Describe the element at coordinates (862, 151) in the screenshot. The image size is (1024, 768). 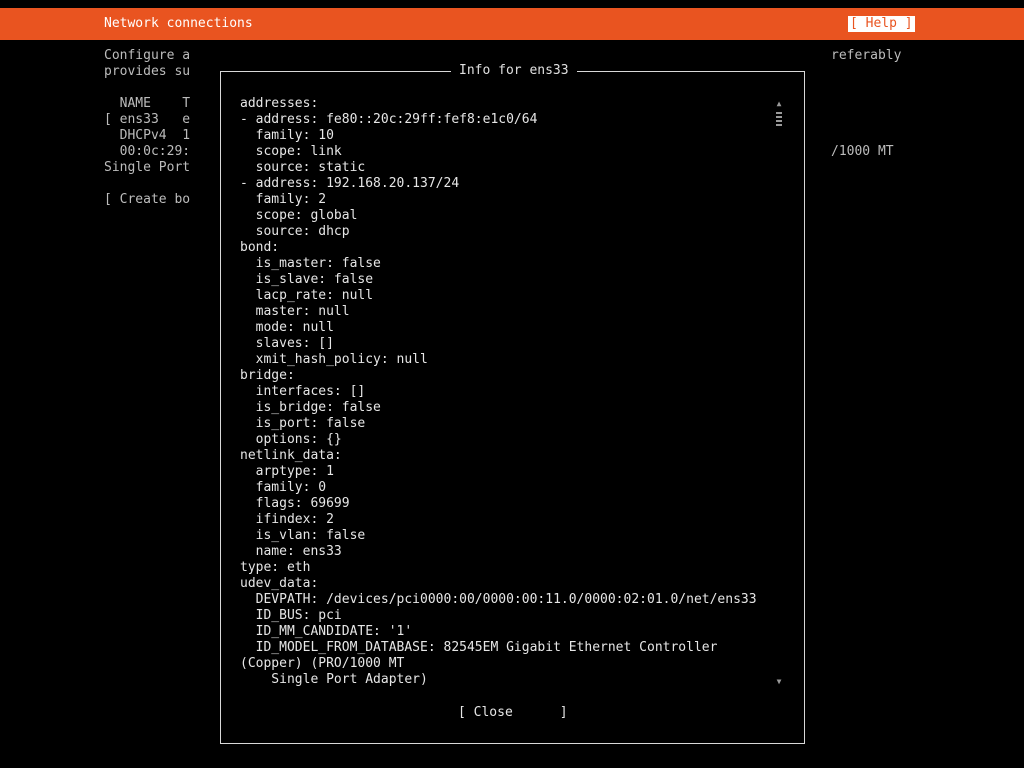
I see `bg-line-right: /1000 MT` at that location.